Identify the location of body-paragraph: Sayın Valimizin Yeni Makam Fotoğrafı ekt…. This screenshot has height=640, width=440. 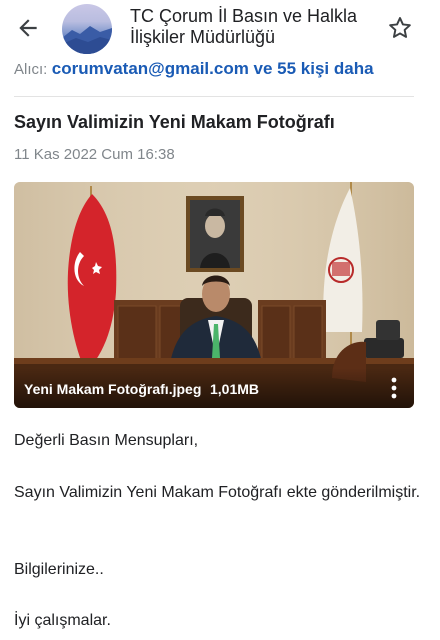
(217, 492).